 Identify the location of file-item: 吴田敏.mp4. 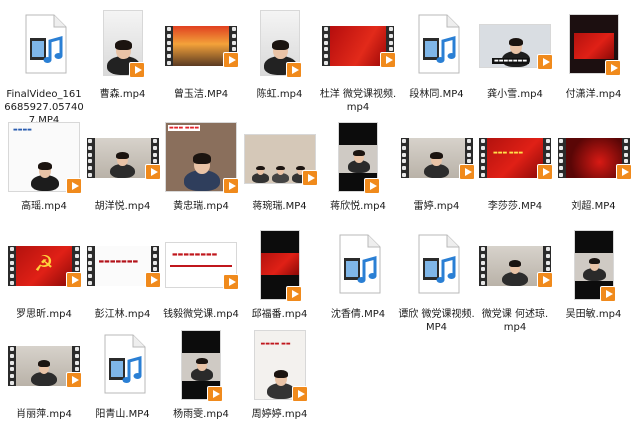
(594, 283).